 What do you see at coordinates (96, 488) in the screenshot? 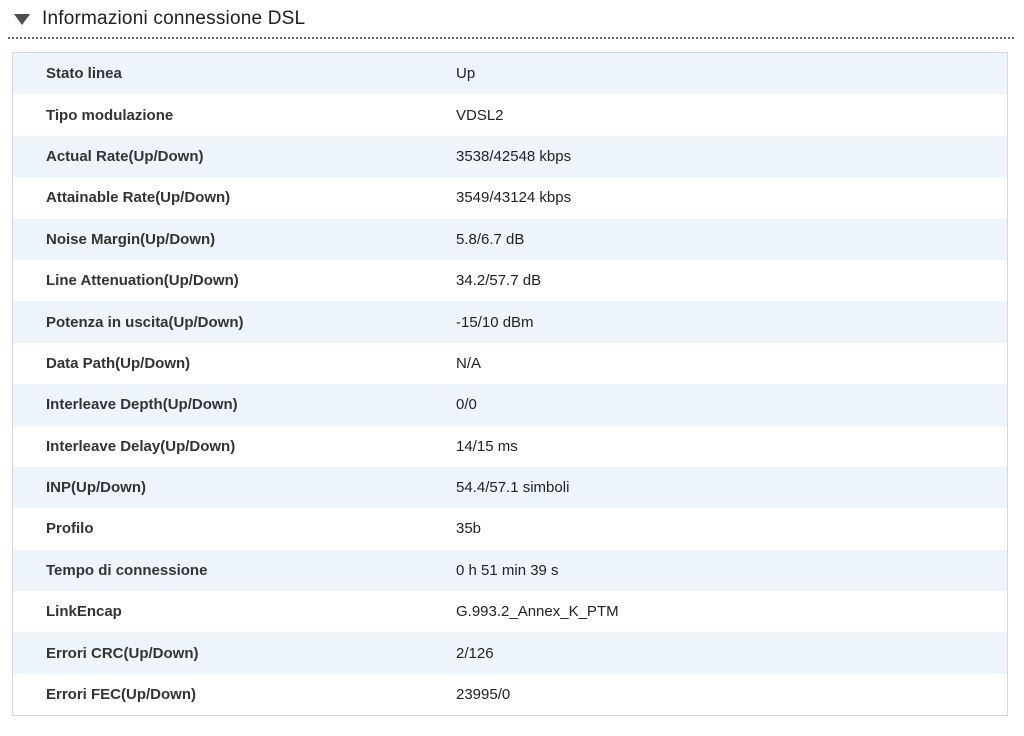
I see `row-label: INP(Up/Down)` at bounding box center [96, 488].